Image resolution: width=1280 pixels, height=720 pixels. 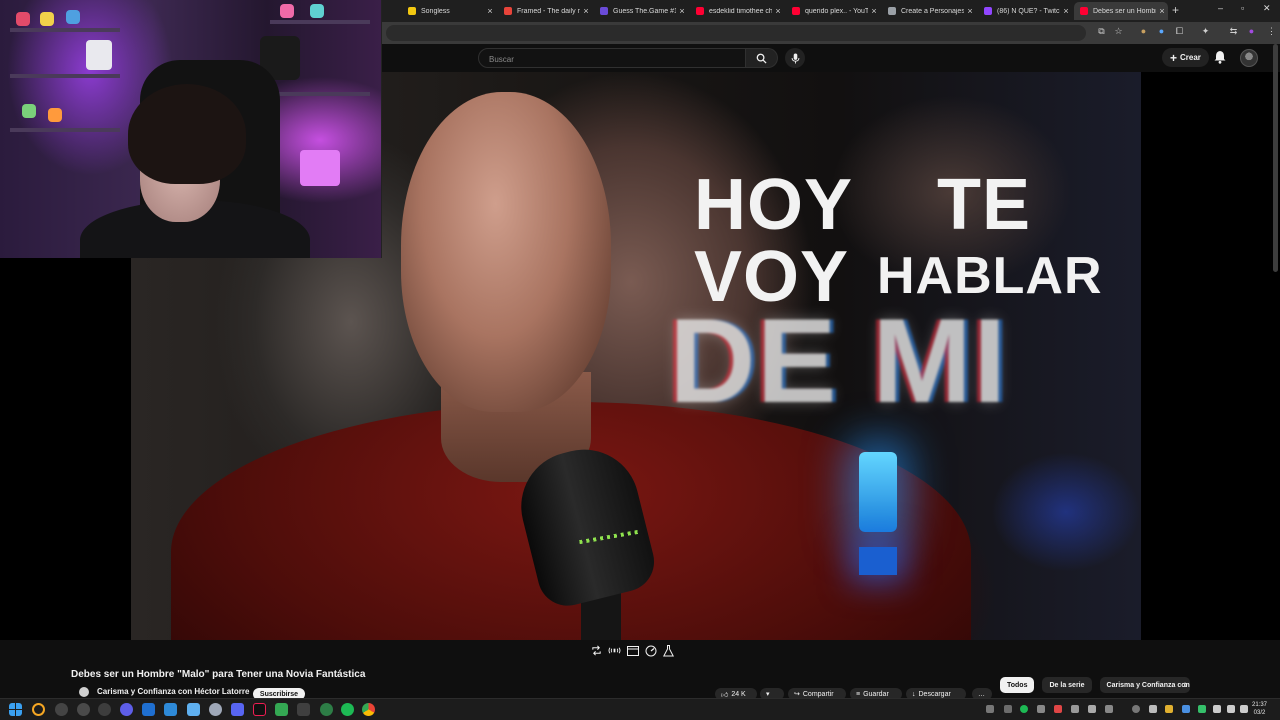 What do you see at coordinates (1259, 713) in the screenshot?
I see `clock-date: 03/2` at bounding box center [1259, 713].